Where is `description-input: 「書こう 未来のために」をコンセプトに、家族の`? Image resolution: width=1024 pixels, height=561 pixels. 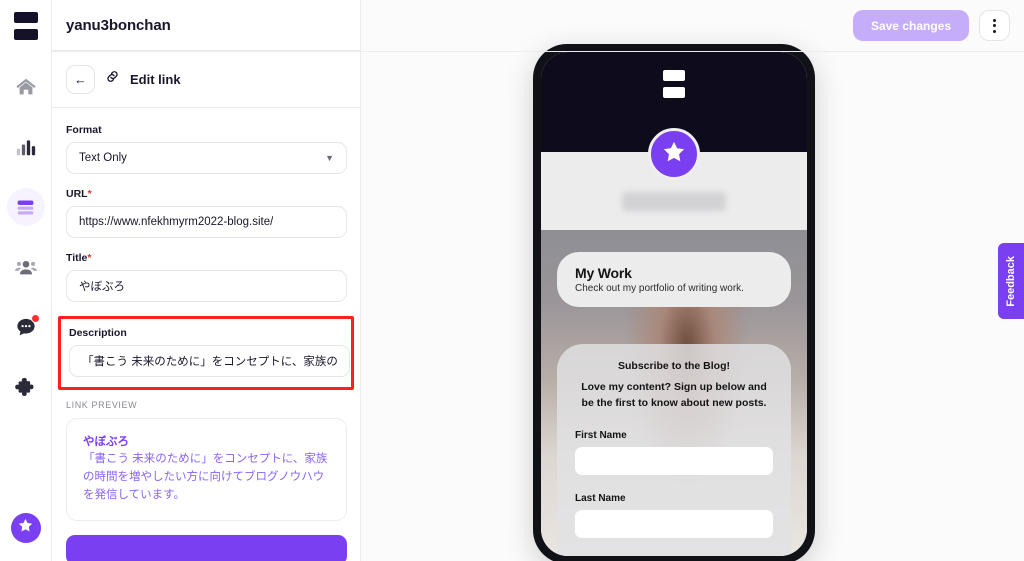
description-input: 「書こう 未来のために」をコンセプトに、家族の is located at coordinates (209, 361).